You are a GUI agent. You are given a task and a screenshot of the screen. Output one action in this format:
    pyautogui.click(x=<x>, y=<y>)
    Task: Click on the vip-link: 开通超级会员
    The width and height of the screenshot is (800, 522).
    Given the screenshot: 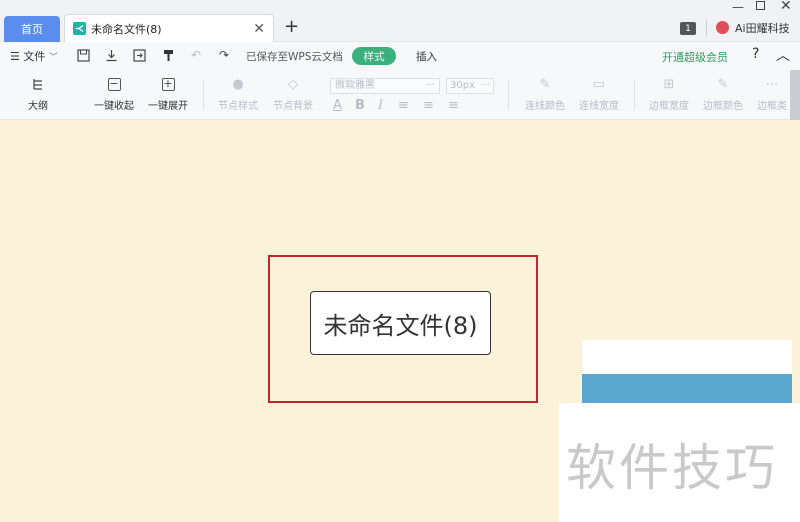 What is the action you would take?
    pyautogui.click(x=695, y=57)
    